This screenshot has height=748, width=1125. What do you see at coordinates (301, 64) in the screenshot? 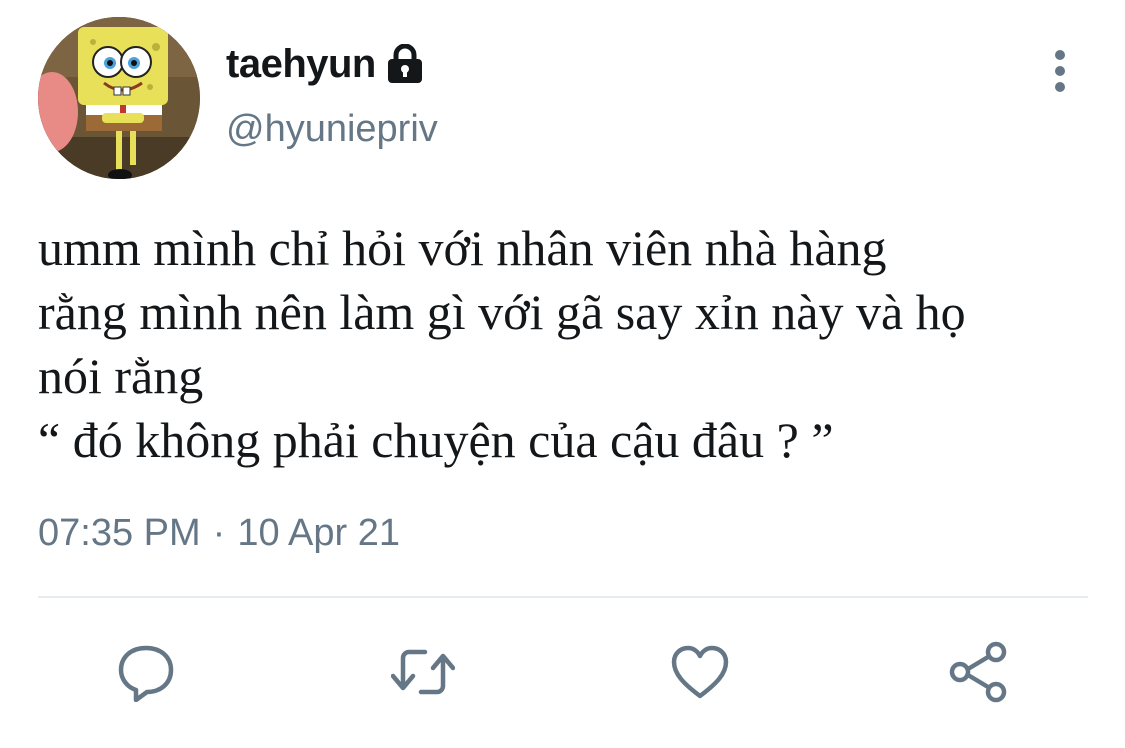
I see `display-name: taehyun` at bounding box center [301, 64].